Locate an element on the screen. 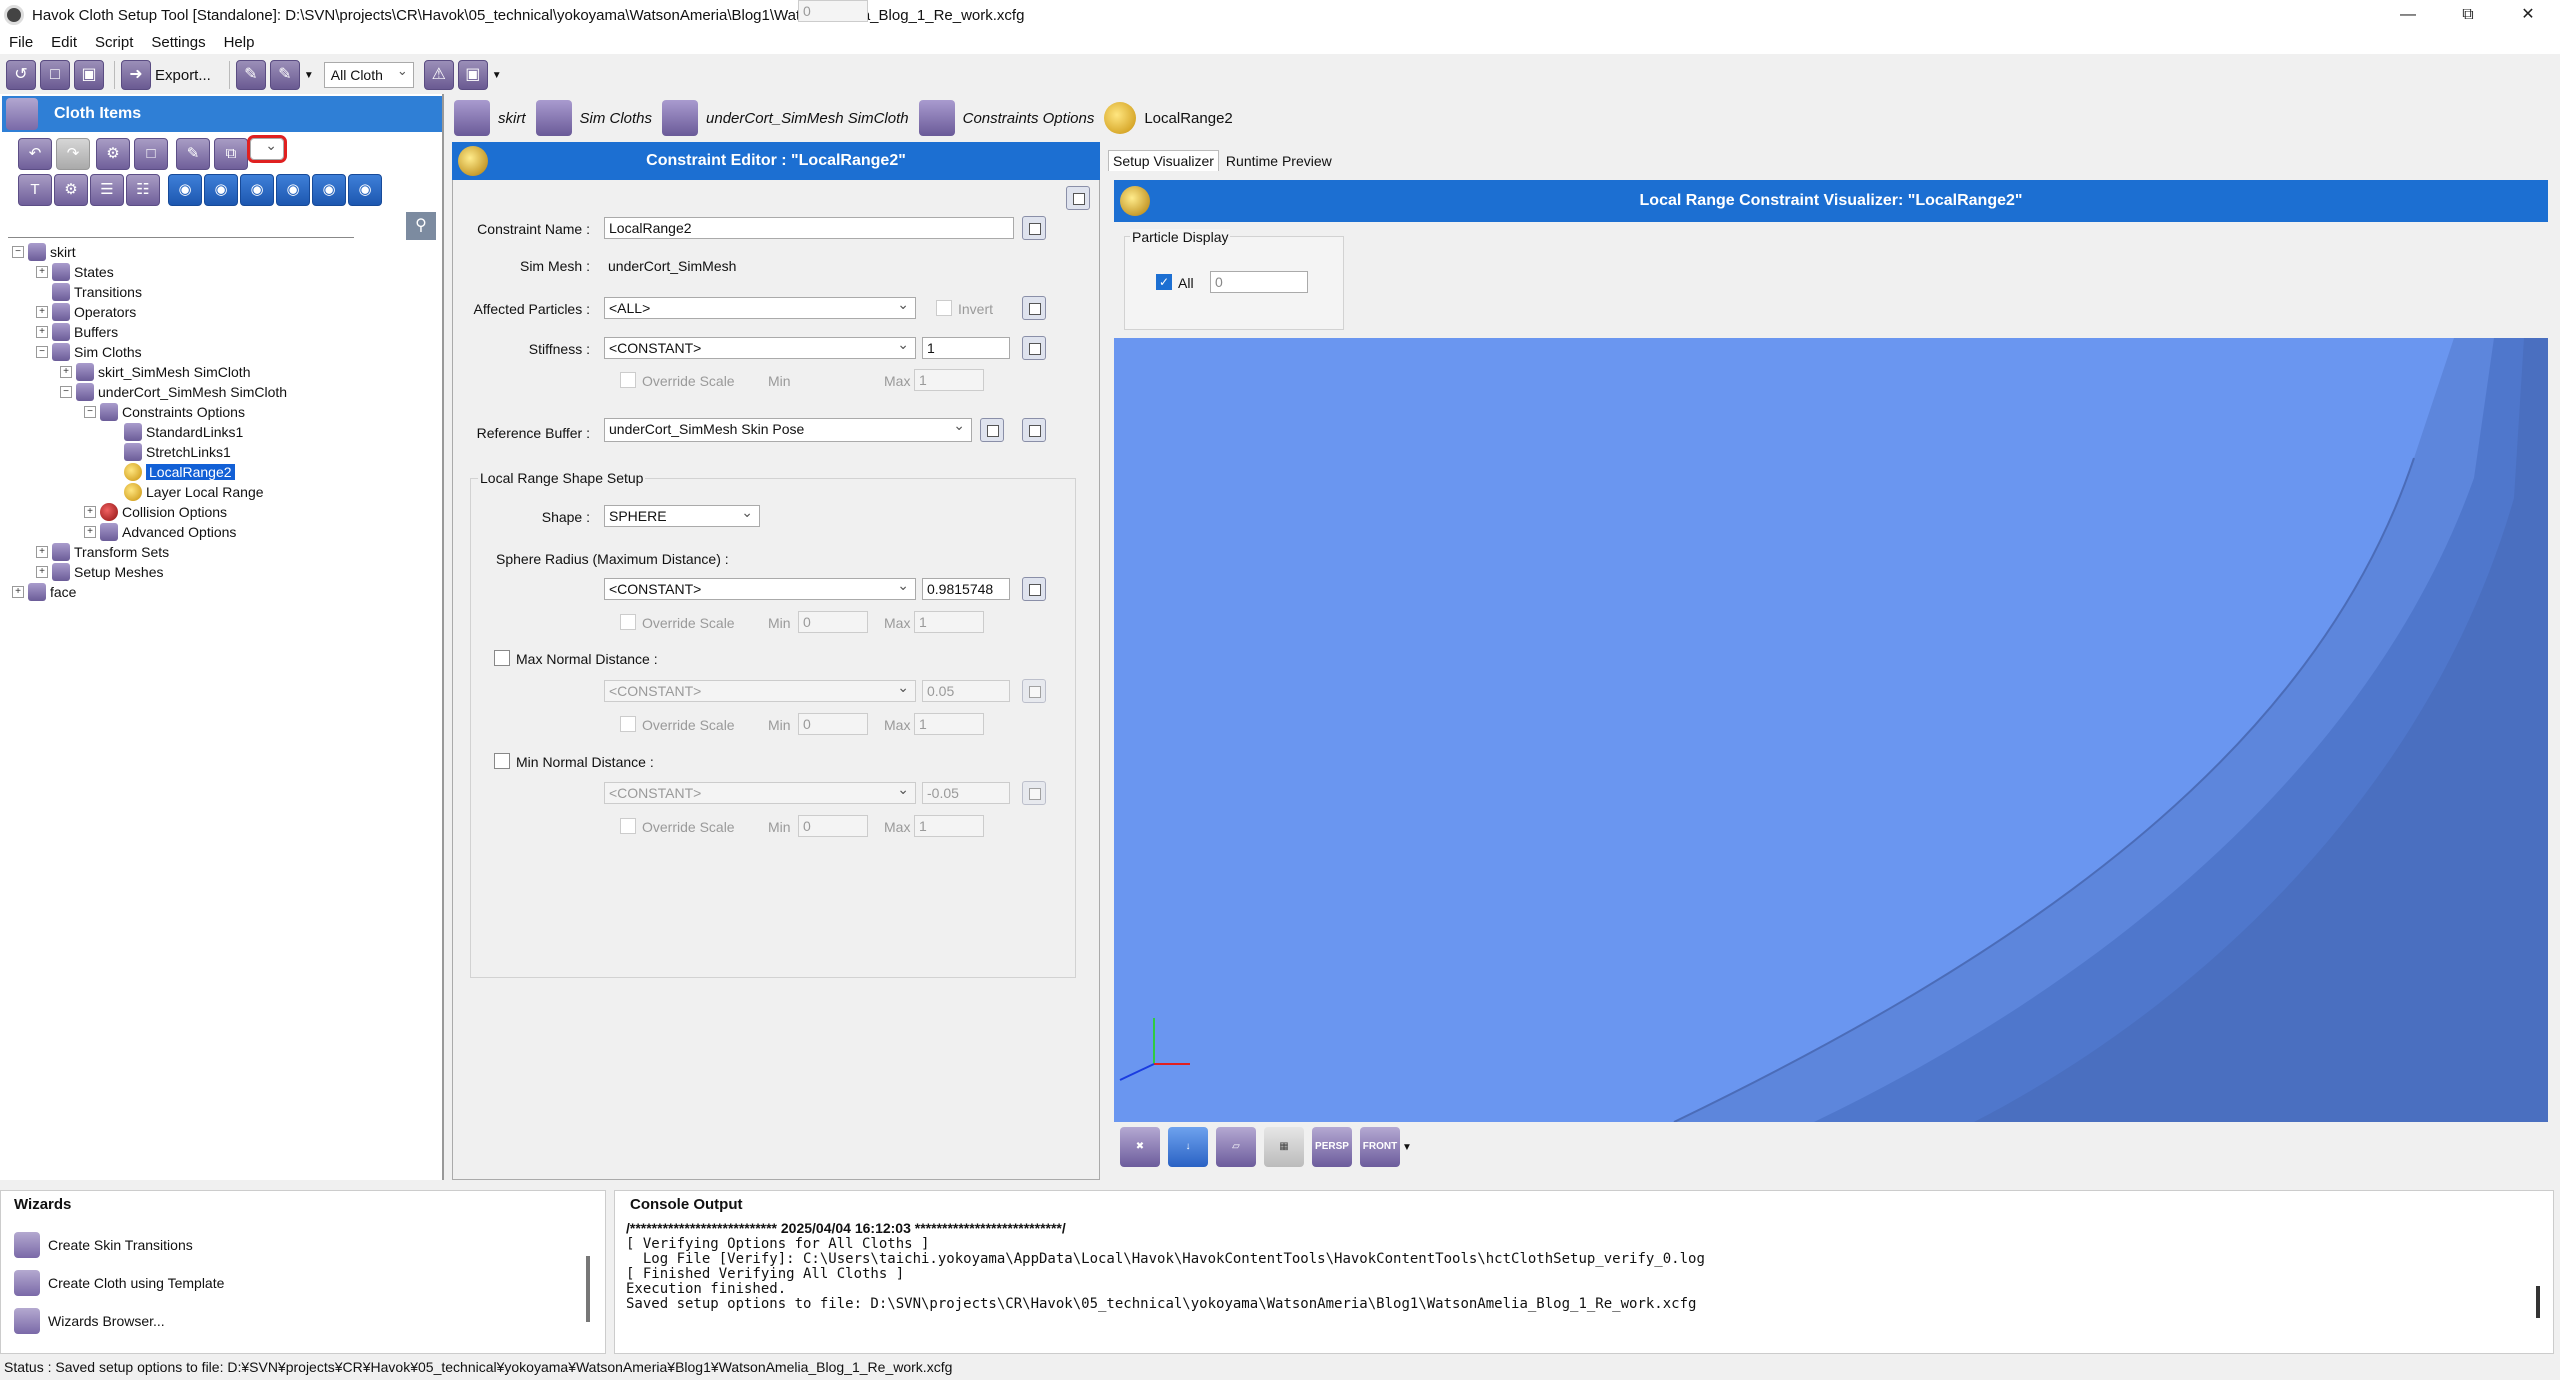  persp-button: PERSP is located at coordinates (1332, 1147).